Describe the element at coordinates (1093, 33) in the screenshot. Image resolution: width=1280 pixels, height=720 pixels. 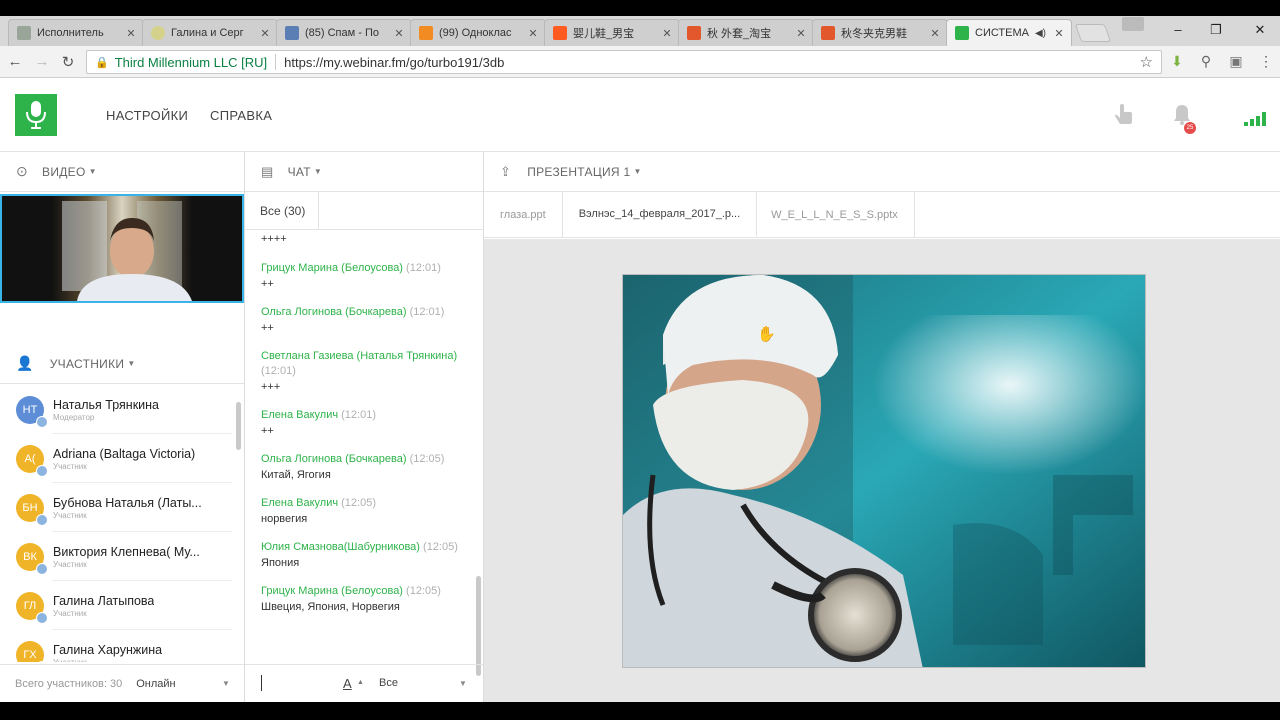
I see `new-tab-button` at that location.